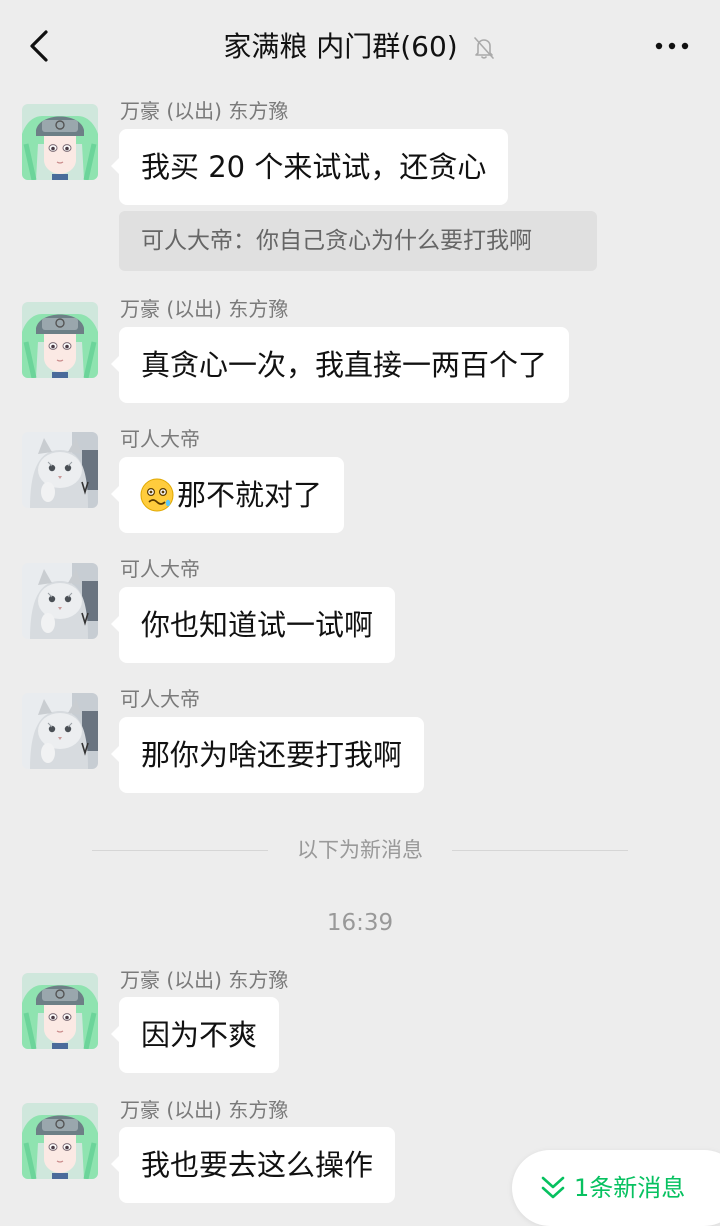 Image resolution: width=720 pixels, height=1226 pixels. I want to click on quoted-reply: 可人大帝：你自己贪心为什么要打我啊, so click(358, 241).